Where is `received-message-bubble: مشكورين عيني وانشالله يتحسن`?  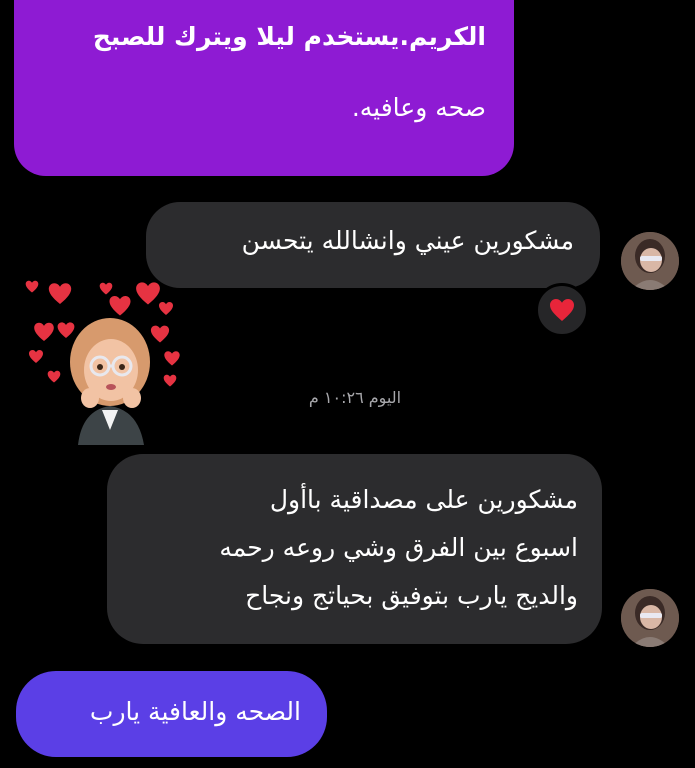
received-message-bubble: مشكورين عيني وانشالله يتحسن is located at coordinates (373, 245).